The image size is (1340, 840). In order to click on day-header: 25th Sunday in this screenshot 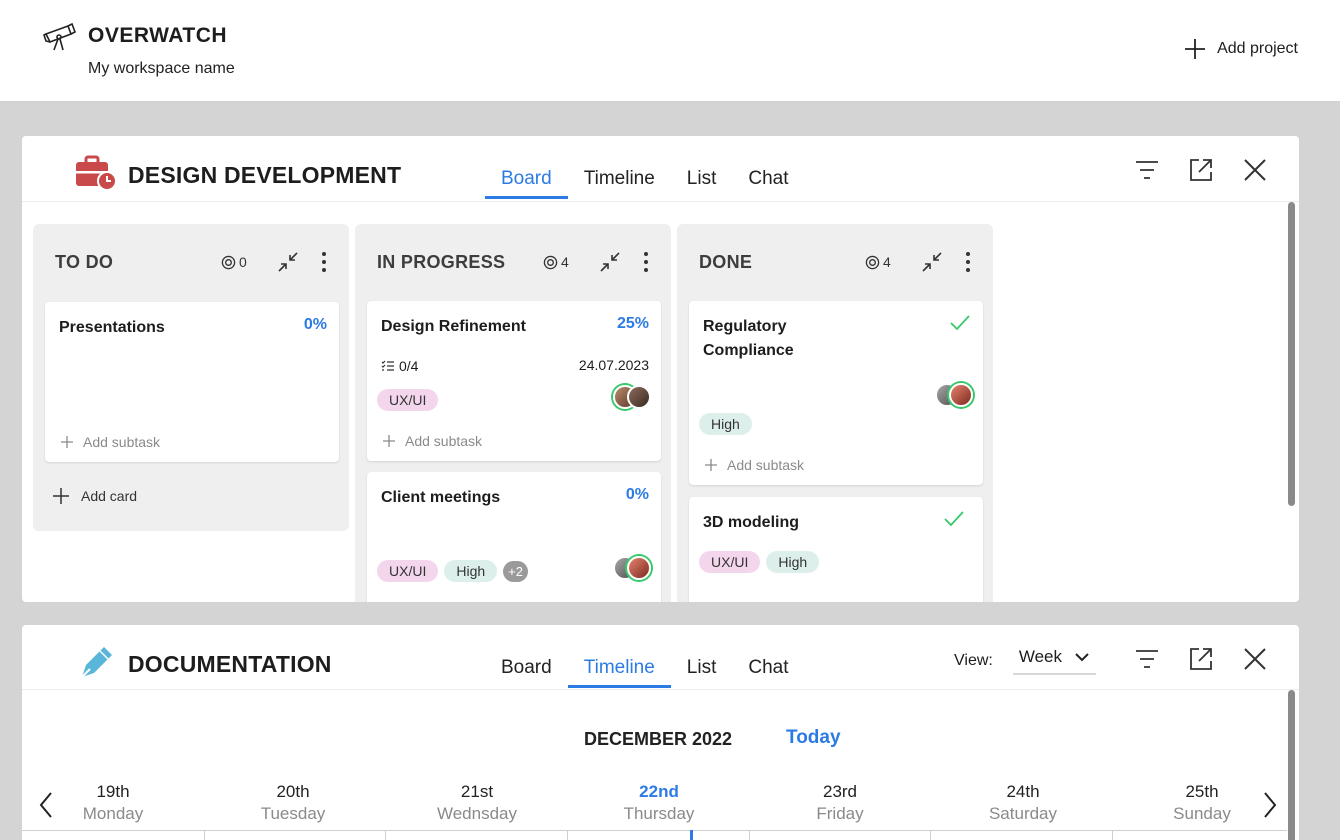, I will do `click(1202, 803)`.